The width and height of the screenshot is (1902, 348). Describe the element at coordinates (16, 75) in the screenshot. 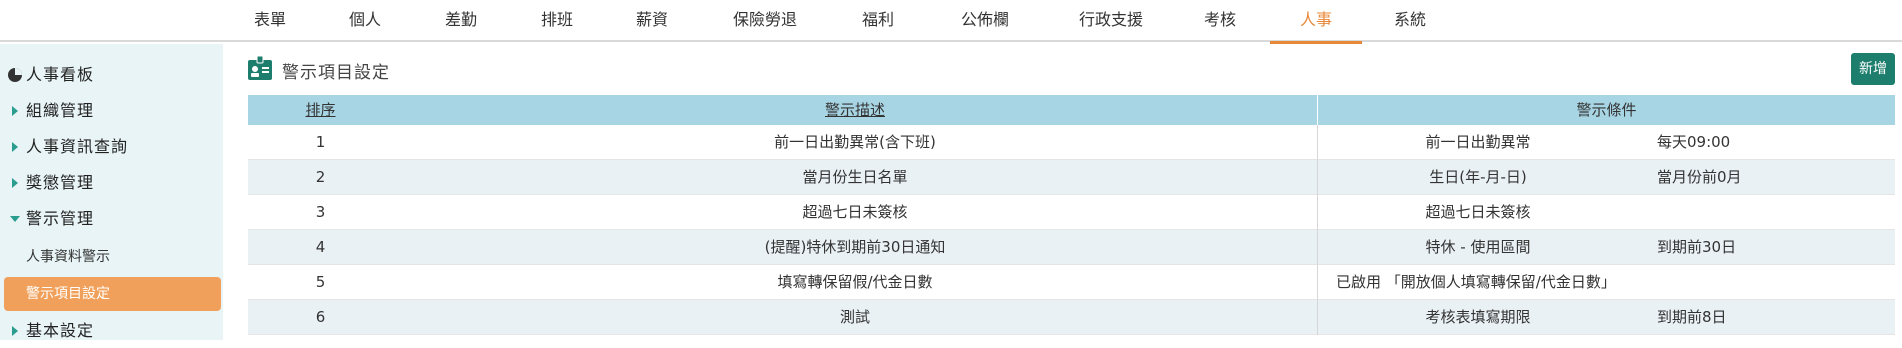

I see `pie-chart-icon` at that location.